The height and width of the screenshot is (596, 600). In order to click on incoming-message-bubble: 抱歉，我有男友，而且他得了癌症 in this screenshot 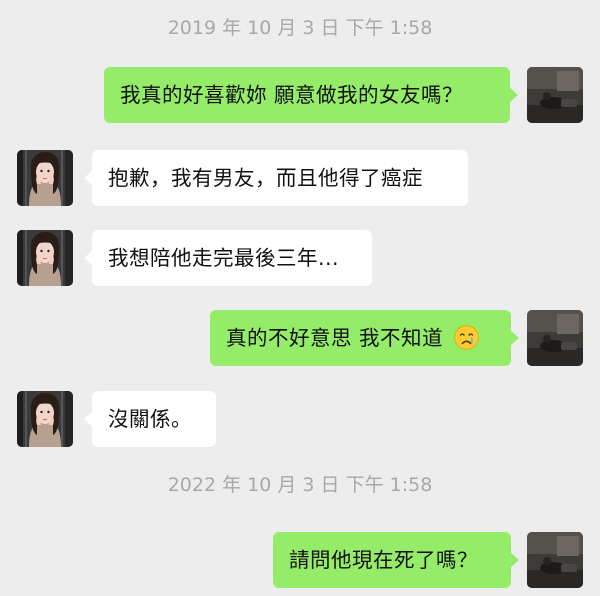, I will do `click(276, 178)`.